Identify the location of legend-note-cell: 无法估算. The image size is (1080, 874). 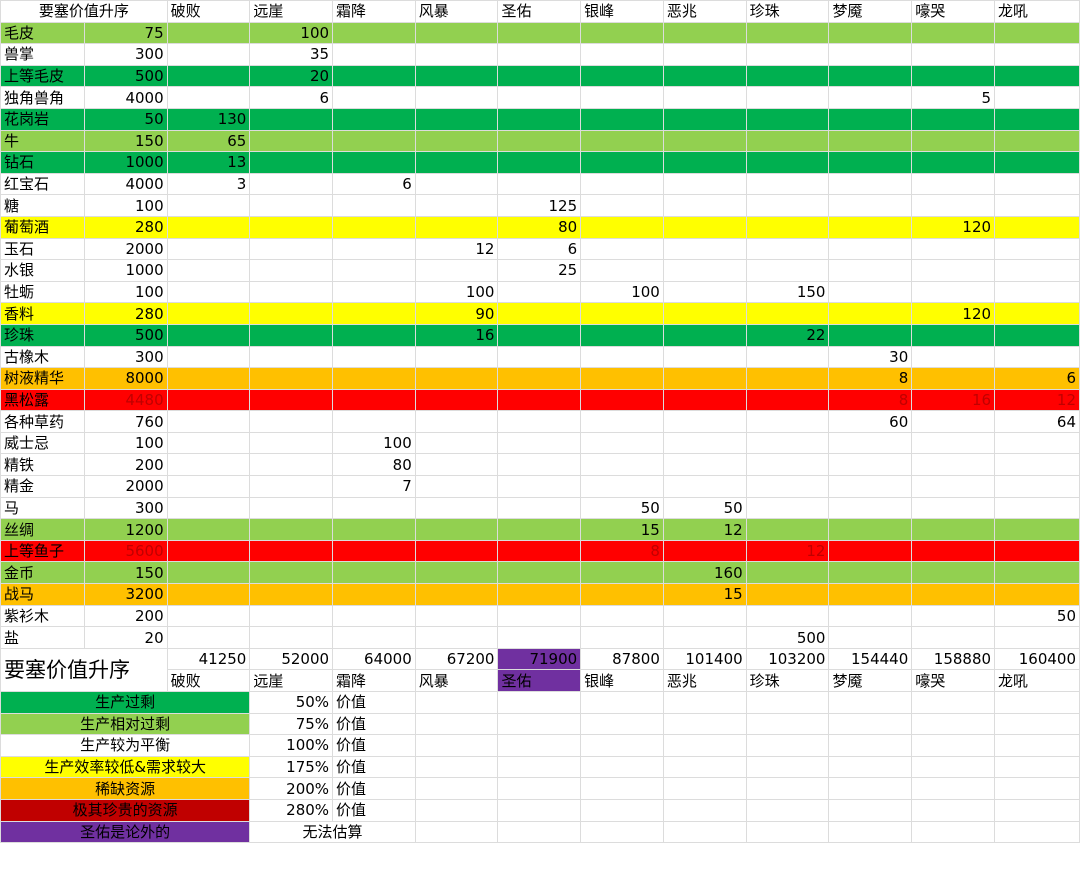
(332, 832).